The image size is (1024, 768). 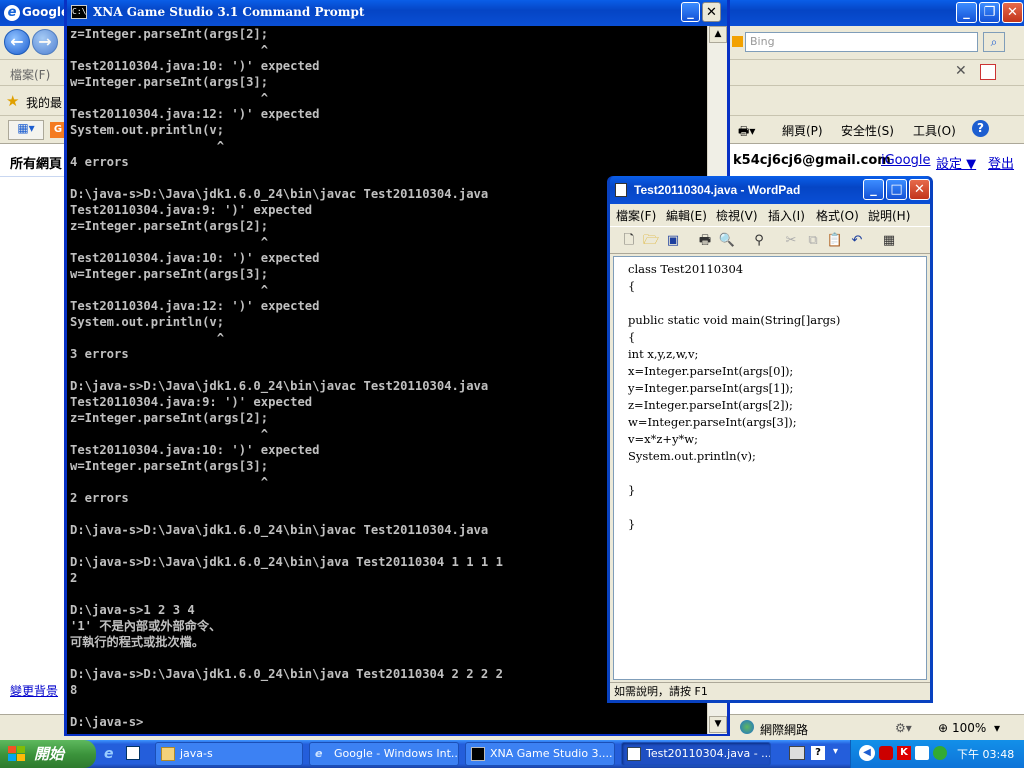 I want to click on menu-help: 說明(H), so click(x=889, y=215).